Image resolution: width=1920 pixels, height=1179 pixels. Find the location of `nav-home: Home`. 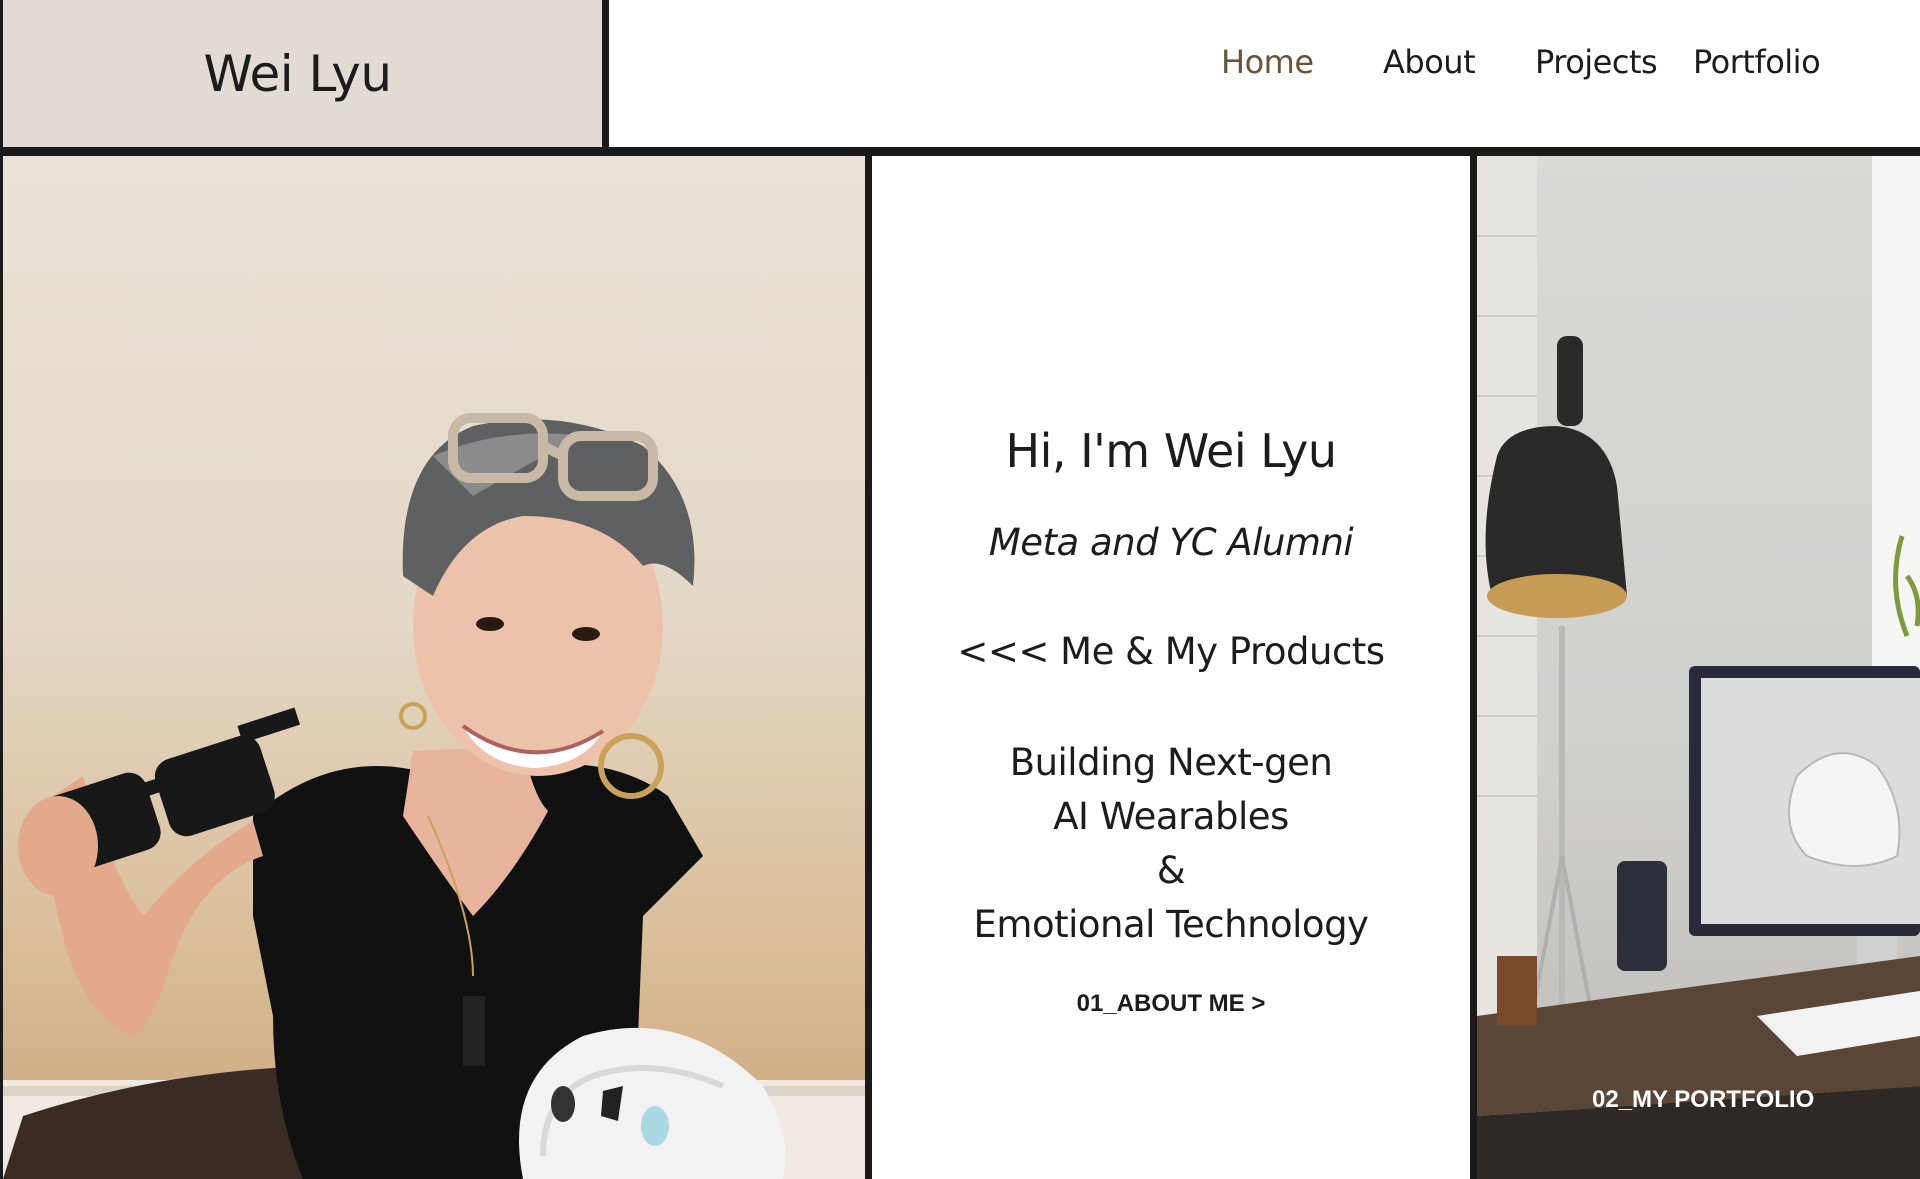

nav-home: Home is located at coordinates (1267, 62).